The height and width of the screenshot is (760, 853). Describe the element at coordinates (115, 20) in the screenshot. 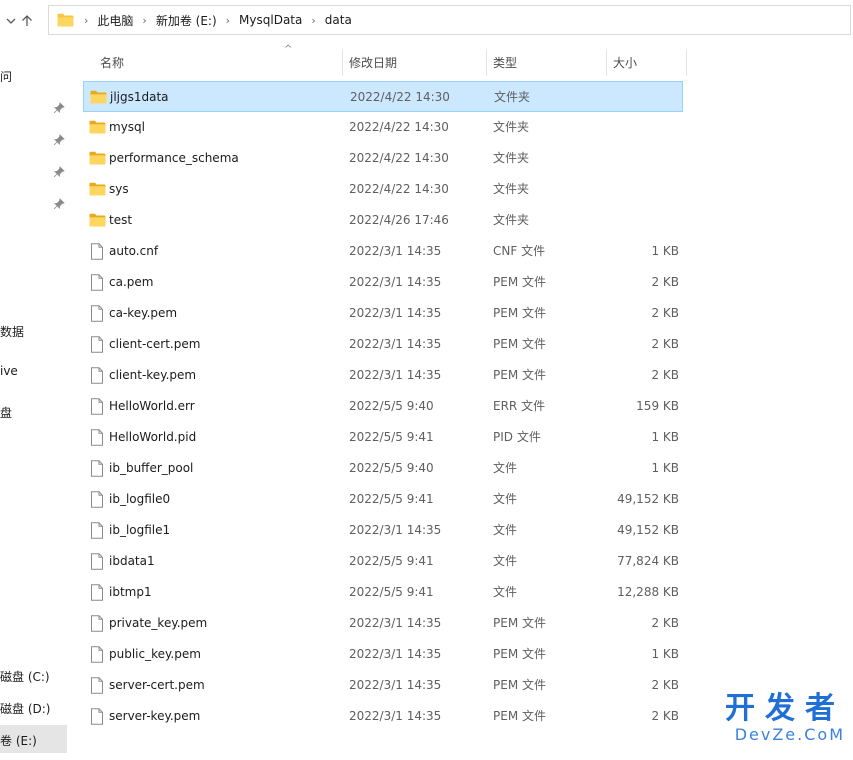

I see `breadcrumb-this-pc: 此电脑` at that location.